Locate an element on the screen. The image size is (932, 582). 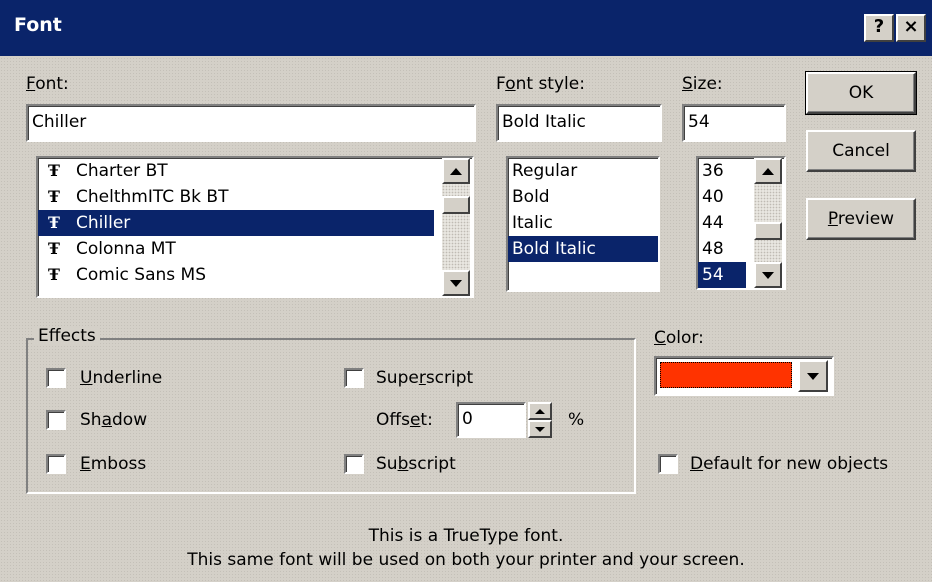
list-item: Ŧ Colonna MT is located at coordinates (236, 249).